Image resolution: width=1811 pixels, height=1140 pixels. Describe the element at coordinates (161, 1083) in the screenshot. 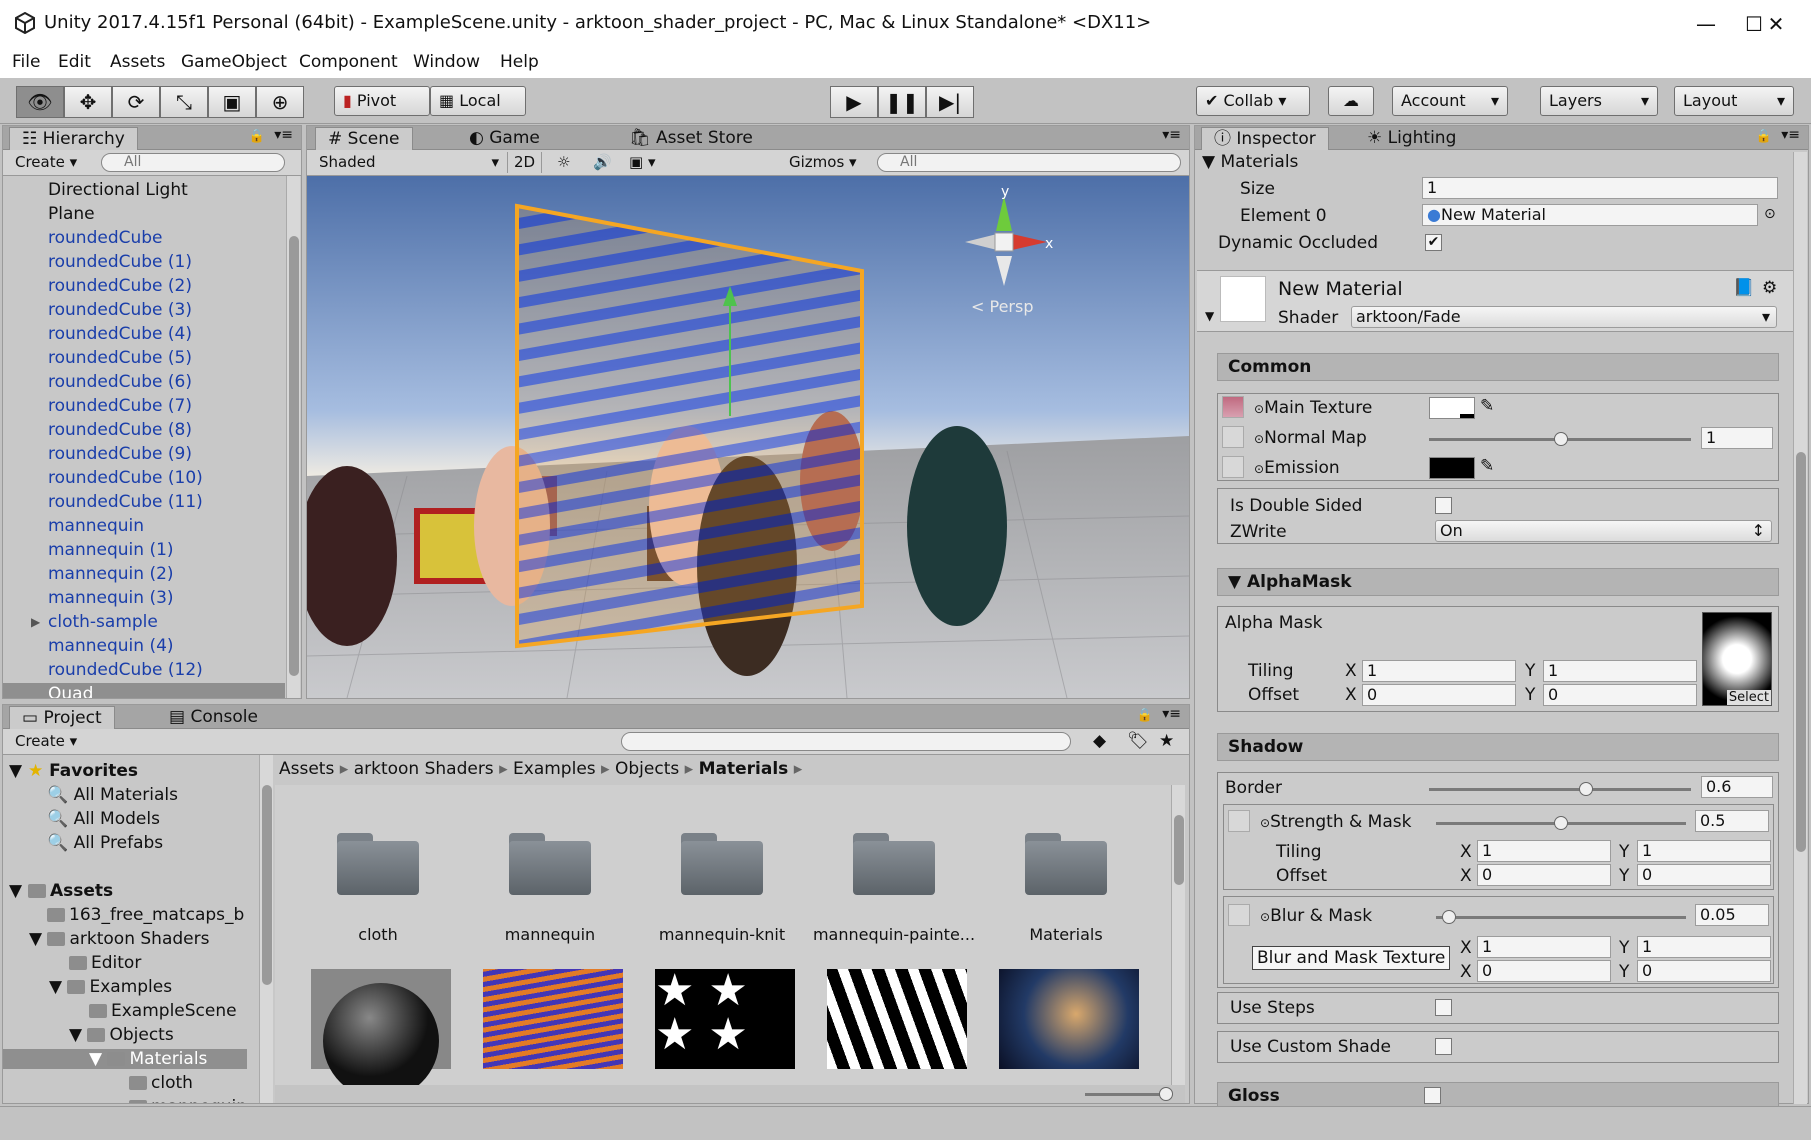

I see `tree-item: cloth` at that location.